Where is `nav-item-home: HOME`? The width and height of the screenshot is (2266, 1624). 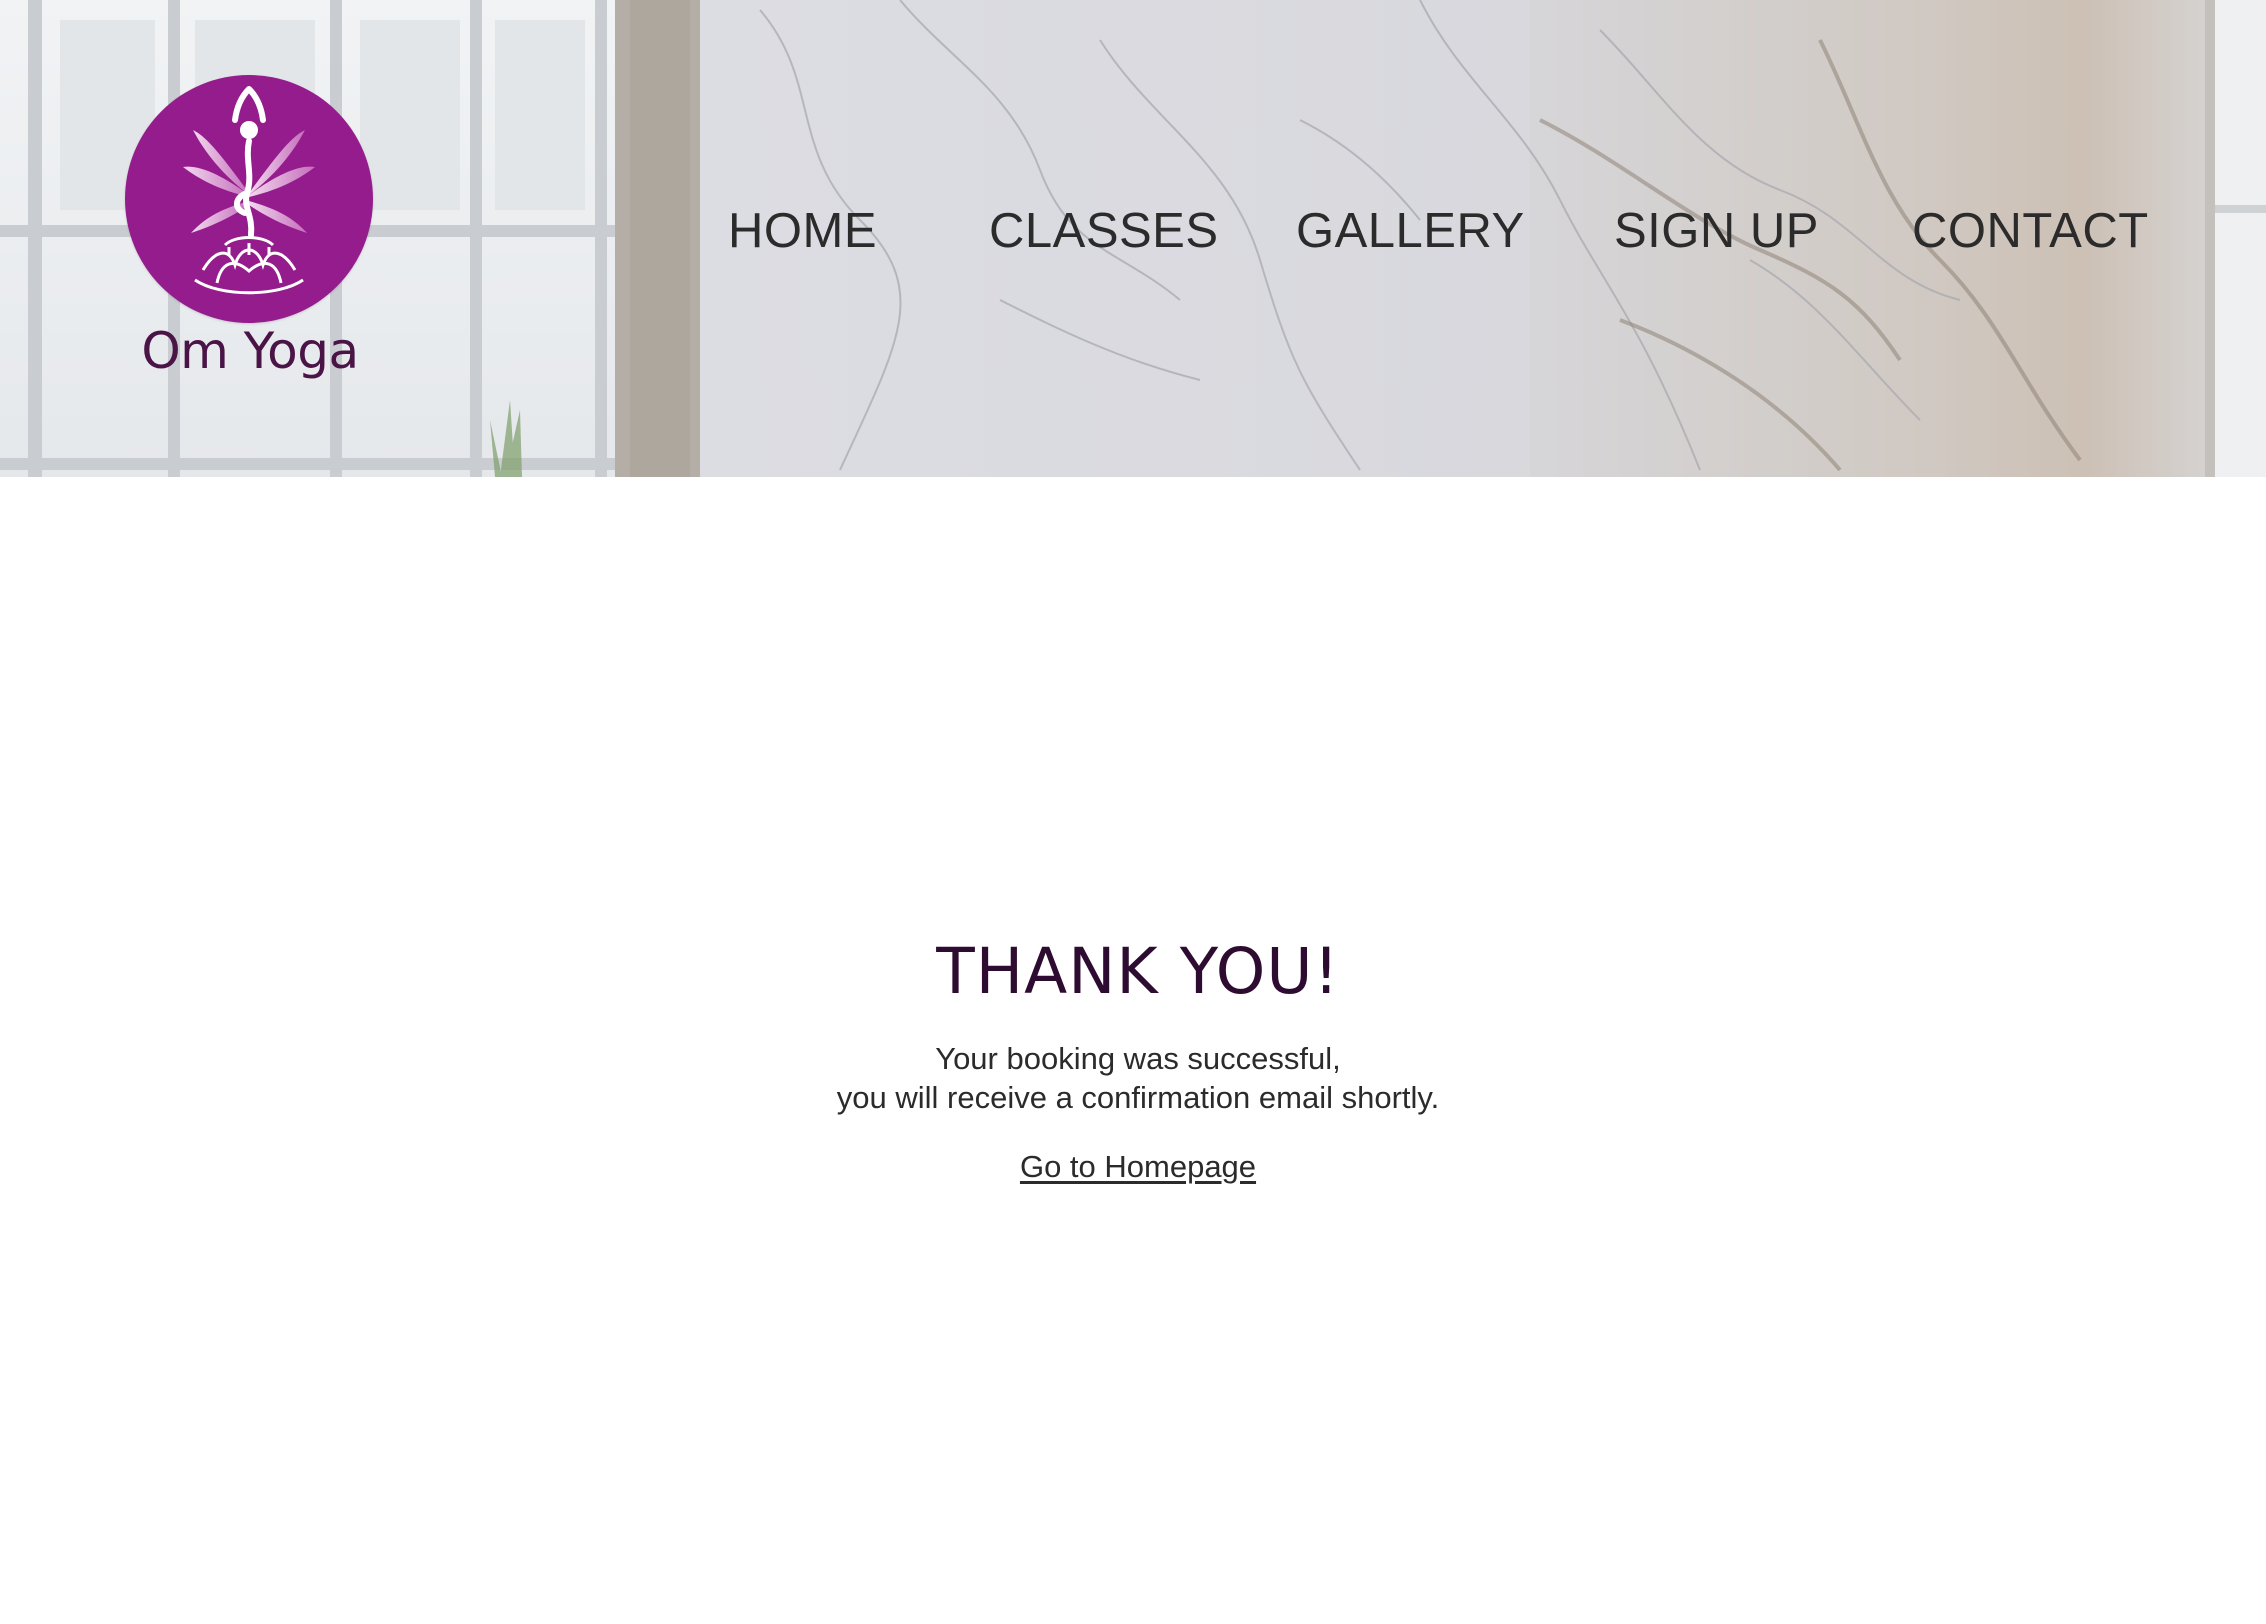
nav-item-home: HOME is located at coordinates (802, 231).